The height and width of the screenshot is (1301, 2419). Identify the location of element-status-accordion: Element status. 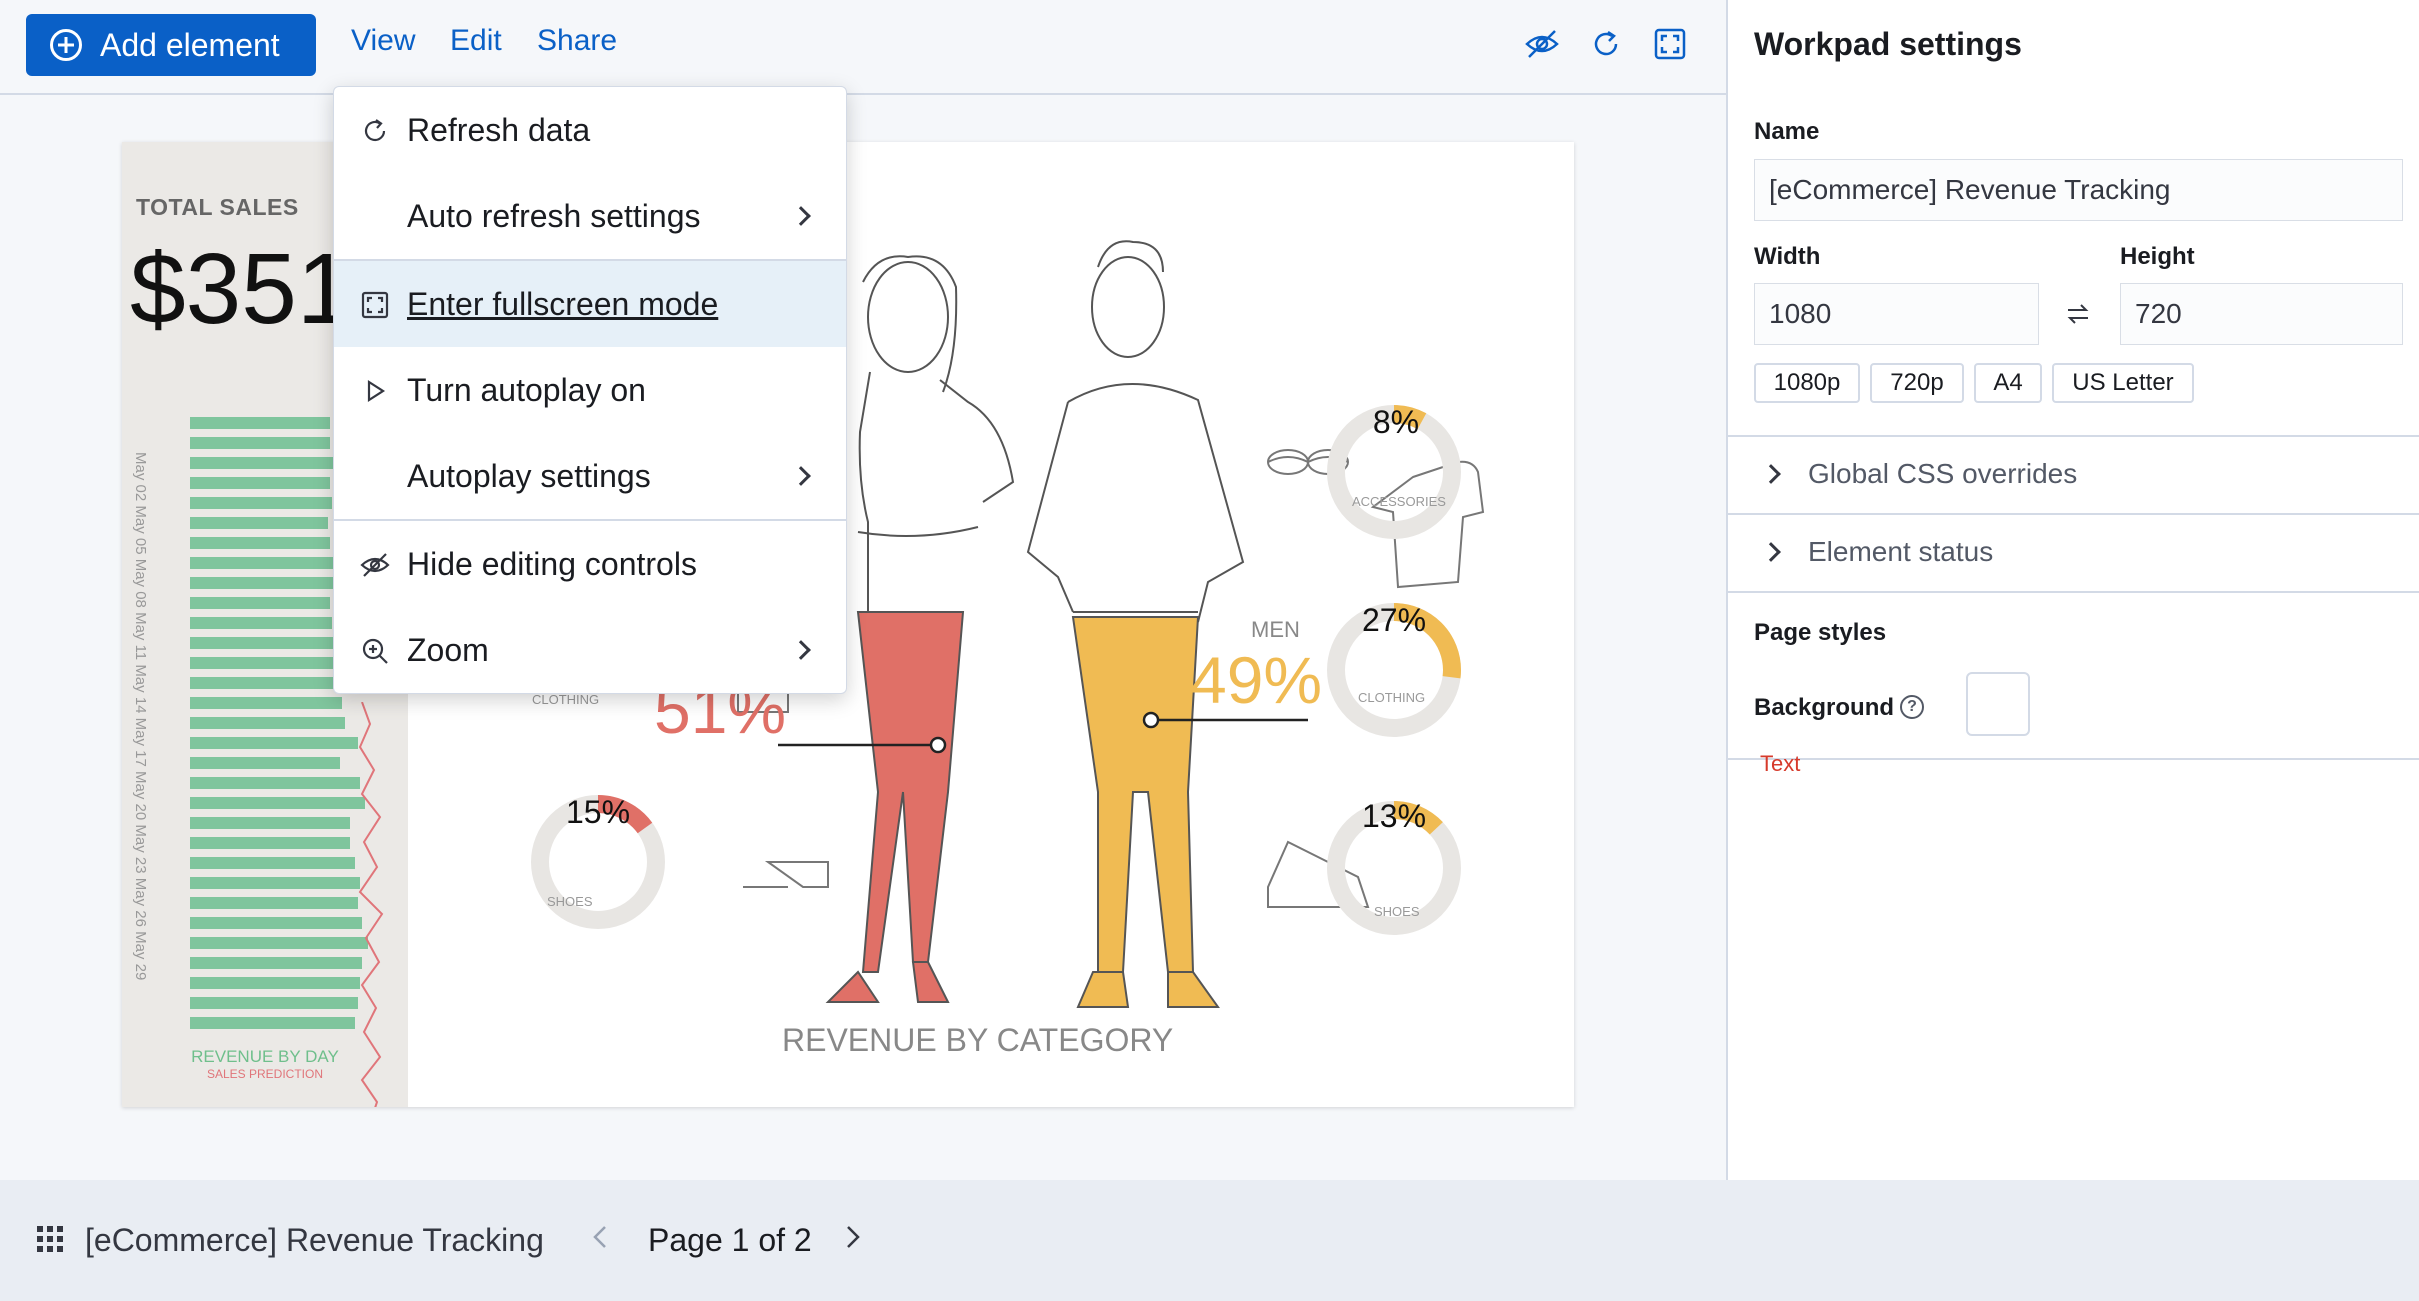
(1877, 552).